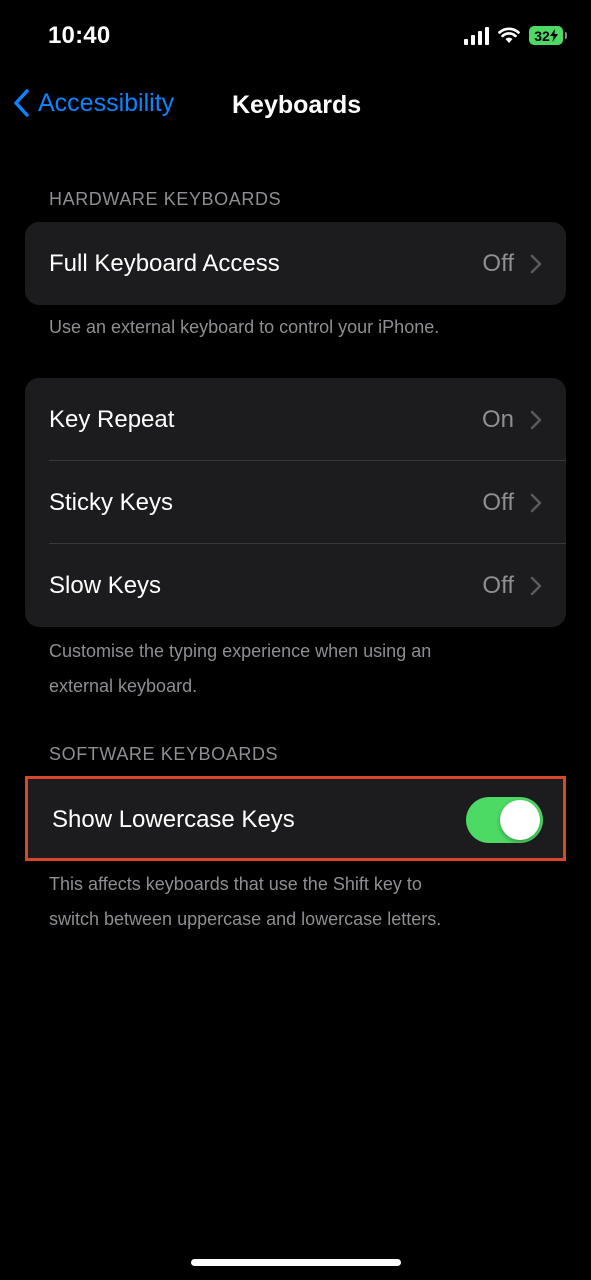  What do you see at coordinates (164, 754) in the screenshot?
I see `section-header-software: SOFTWARE KEYBOARDS` at bounding box center [164, 754].